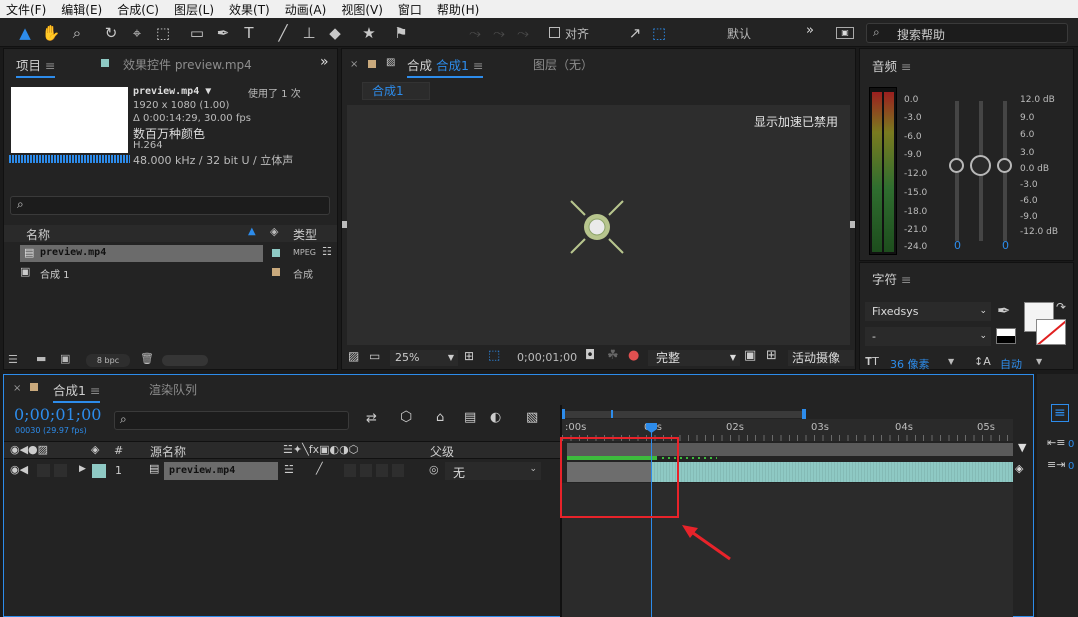  I want to click on layer-name-field: preview.mp4, so click(221, 471).